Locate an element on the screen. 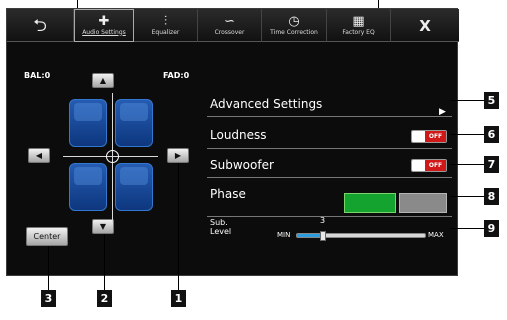 The image size is (507, 320). crossover-wave-icon: ∽ is located at coordinates (229, 21).